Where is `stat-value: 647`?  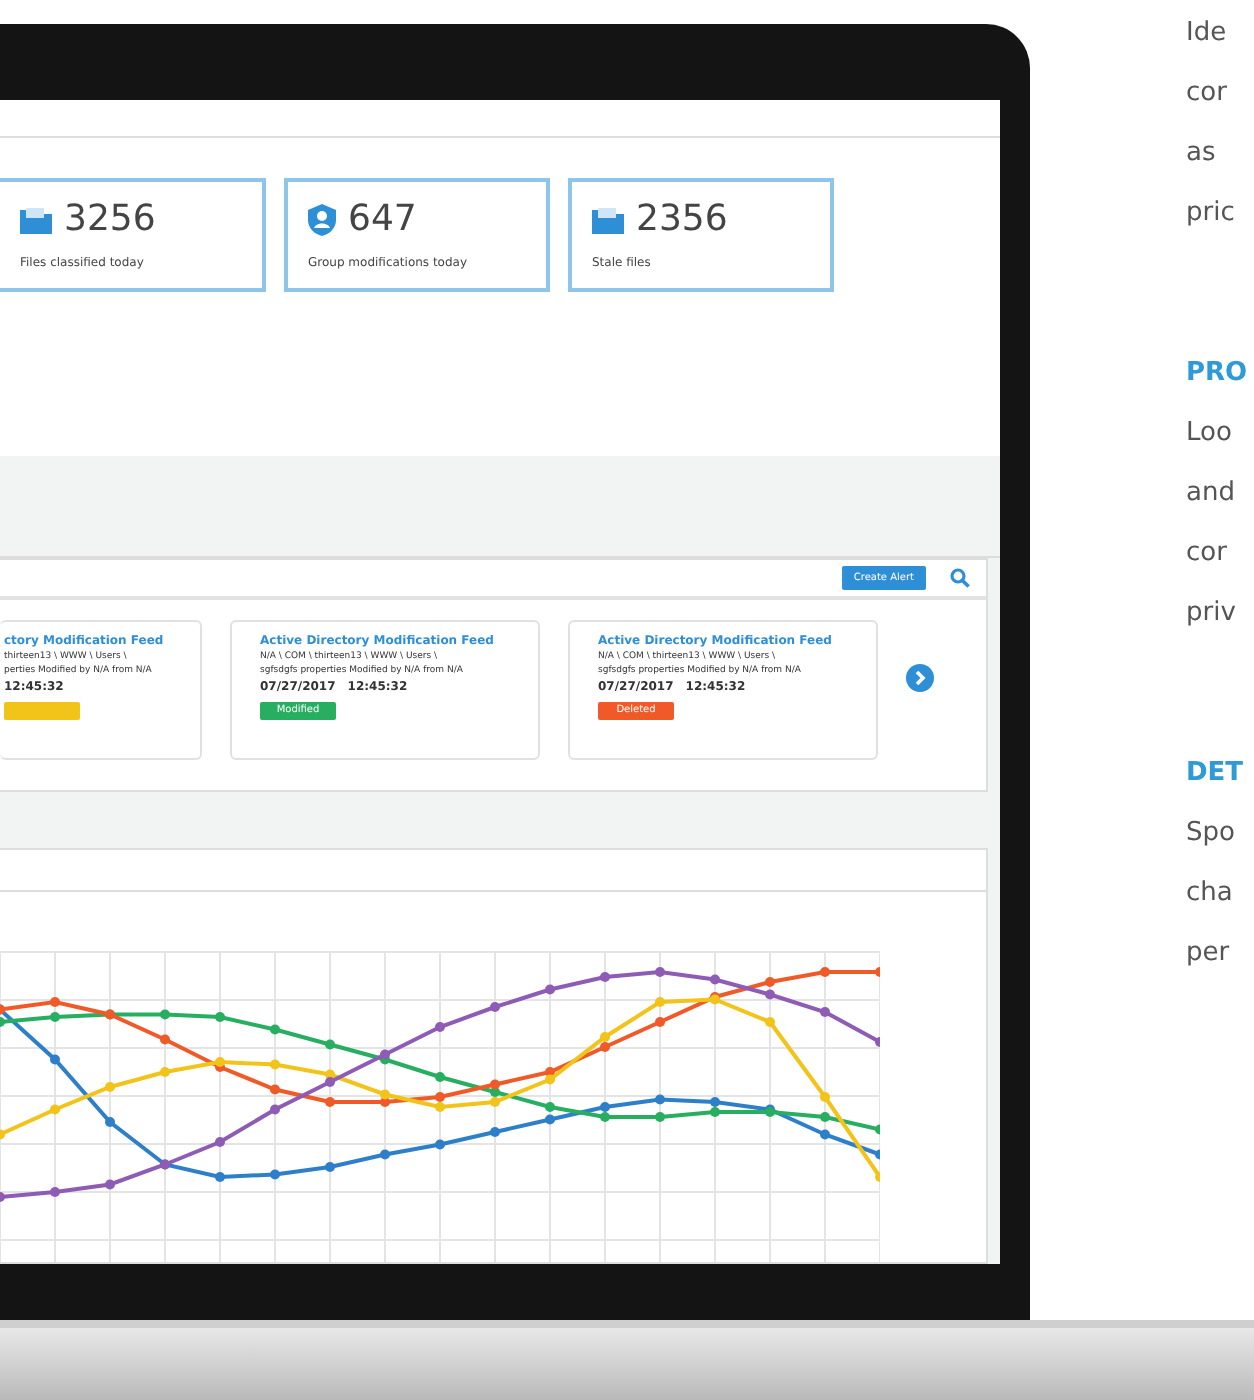 stat-value: 647 is located at coordinates (382, 219).